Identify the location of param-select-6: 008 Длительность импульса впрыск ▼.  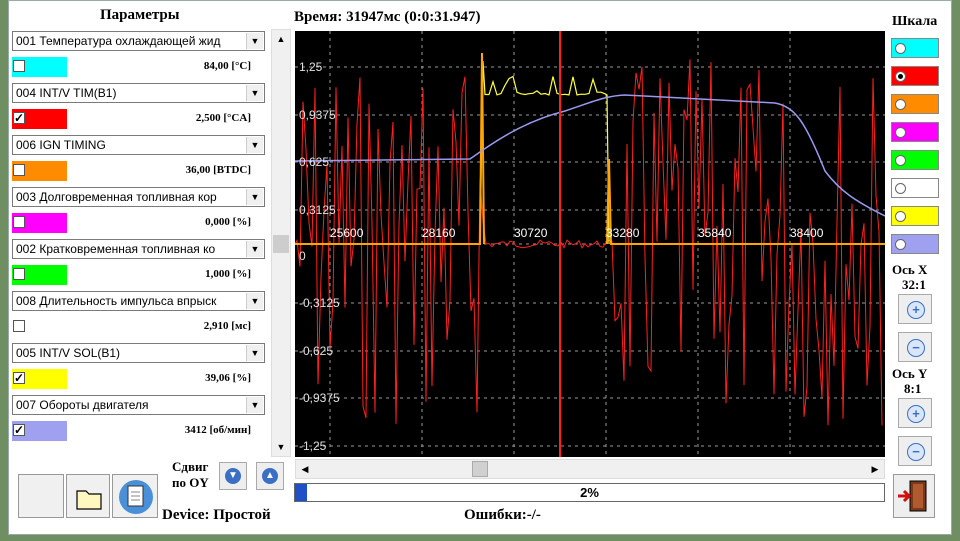
(138, 301).